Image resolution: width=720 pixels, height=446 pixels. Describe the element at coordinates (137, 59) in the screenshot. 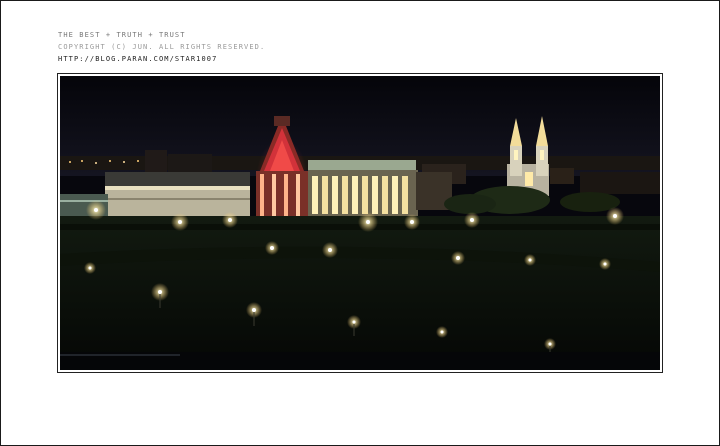

I see `caption-blog-url: HTTP://BLOG.PARAN.COM/STAR1007` at that location.